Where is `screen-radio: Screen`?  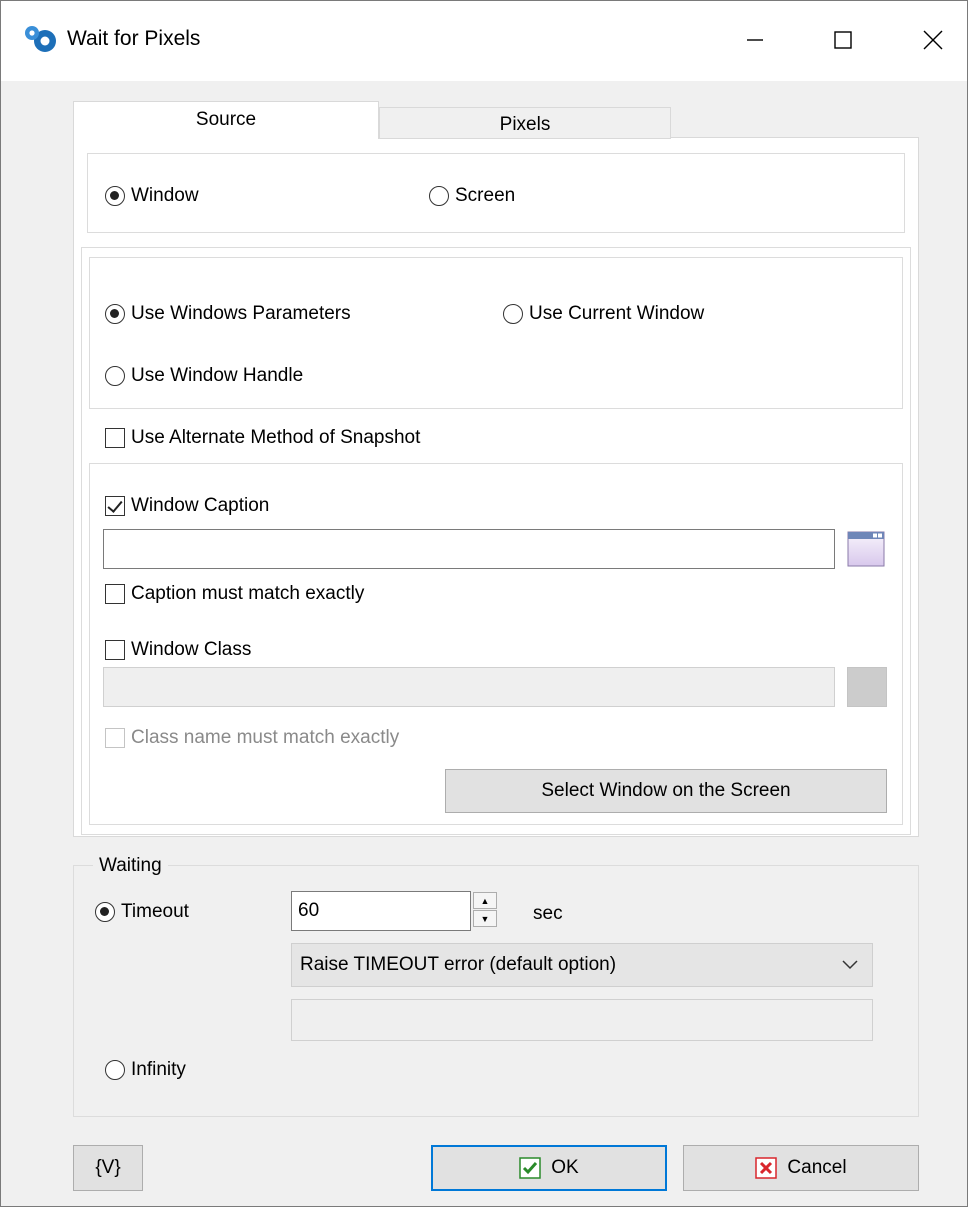 screen-radio: Screen is located at coordinates (472, 196).